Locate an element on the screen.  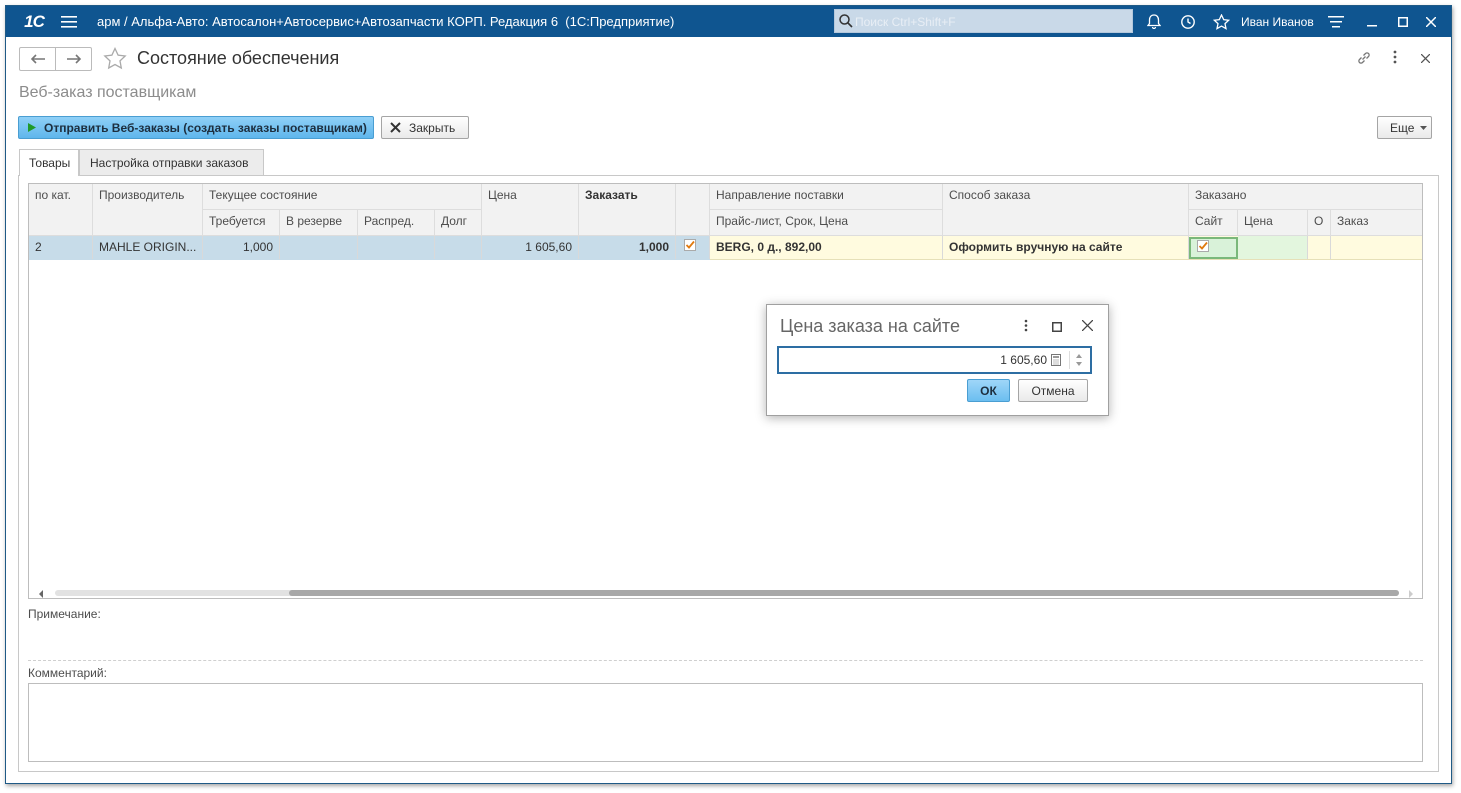
dialog-more-icon is located at coordinates (1026, 327).